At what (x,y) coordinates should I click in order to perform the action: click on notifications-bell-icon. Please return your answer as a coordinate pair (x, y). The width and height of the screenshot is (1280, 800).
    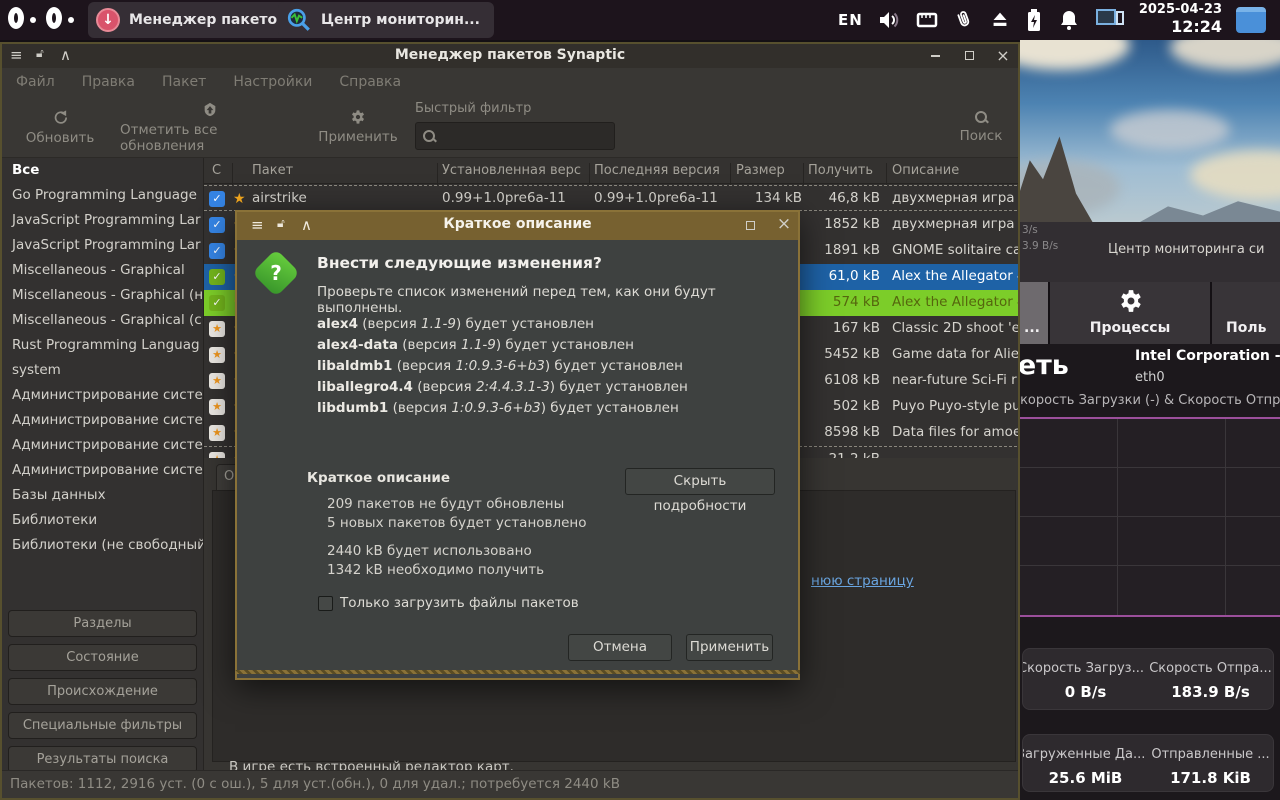
    Looking at the image, I should click on (1069, 20).